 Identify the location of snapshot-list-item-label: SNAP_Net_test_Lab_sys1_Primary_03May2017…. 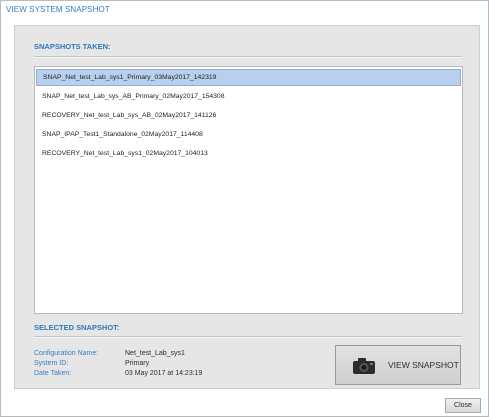
(130, 77).